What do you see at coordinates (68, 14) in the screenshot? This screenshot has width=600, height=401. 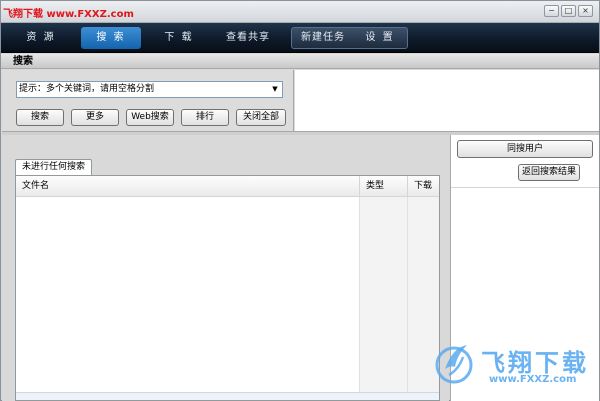 I see `window-title: 飞翔下载 www.FXXZ.com` at bounding box center [68, 14].